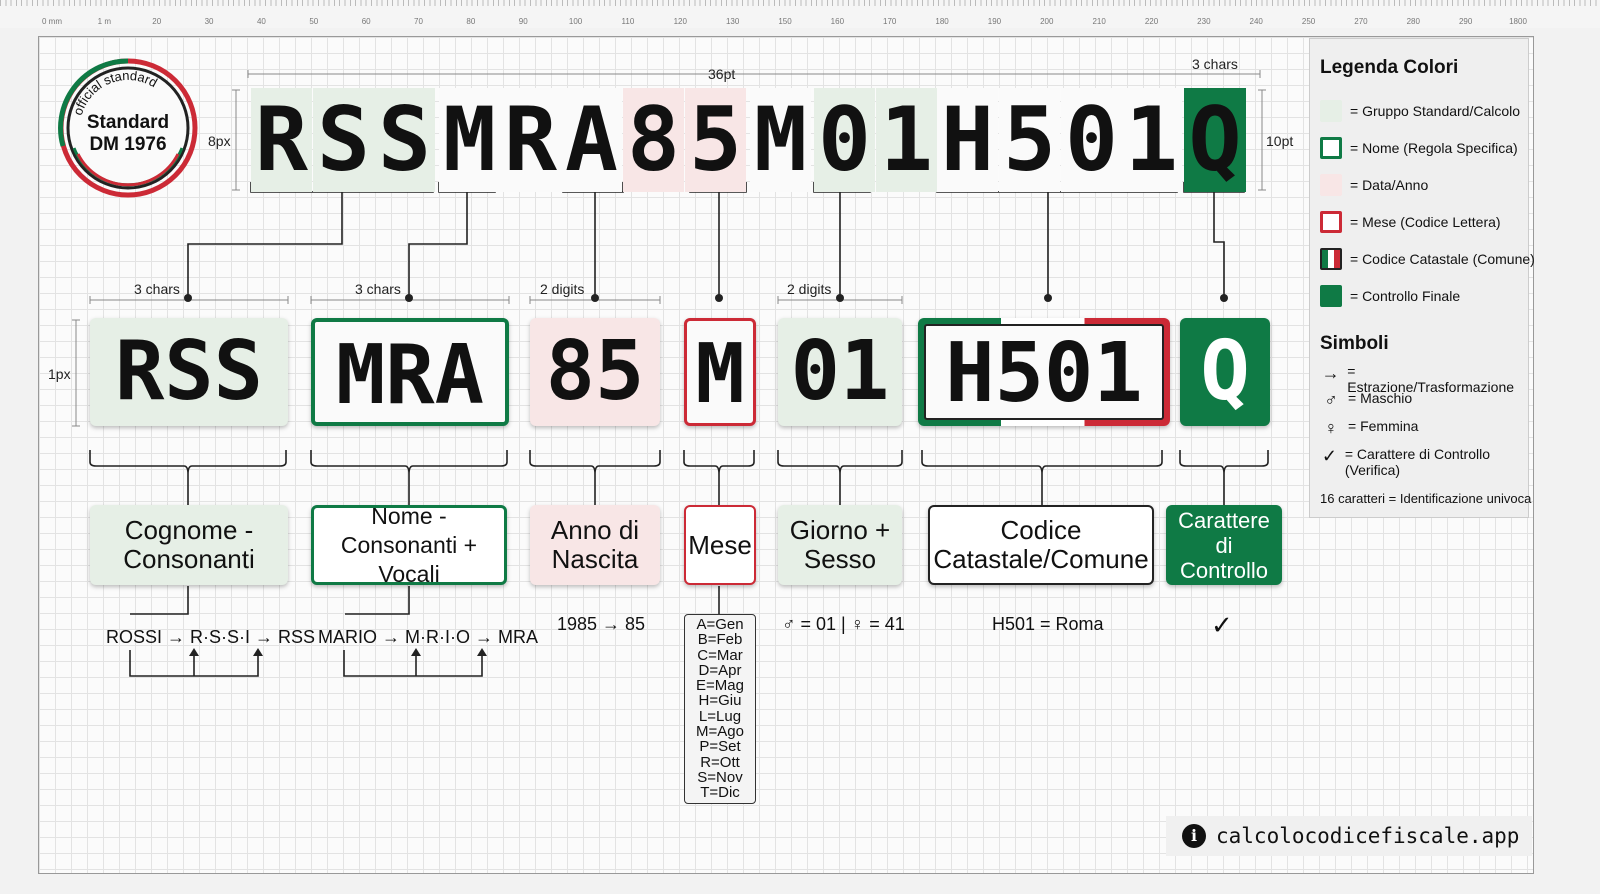  Describe the element at coordinates (1417, 462) in the screenshot. I see `legend-symbol-label: = Carattere di Controllo (Verifica)` at that location.